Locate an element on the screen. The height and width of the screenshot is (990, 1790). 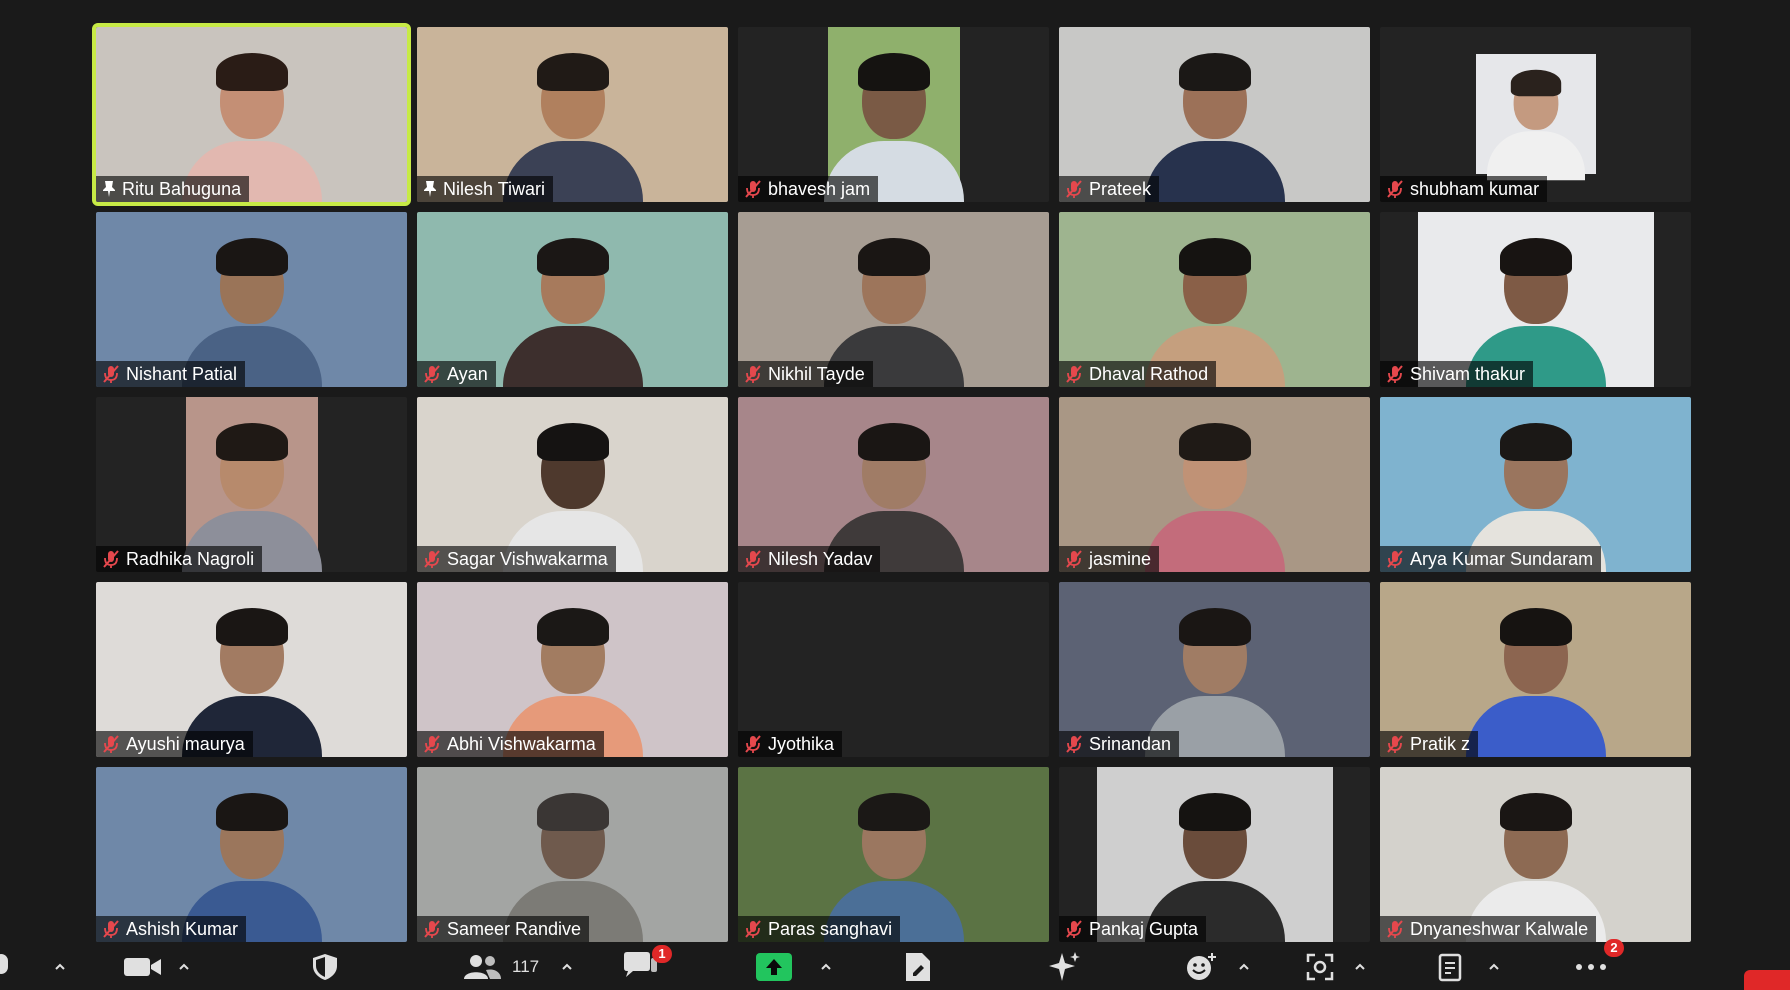
video-feed is located at coordinates (1535, 117).